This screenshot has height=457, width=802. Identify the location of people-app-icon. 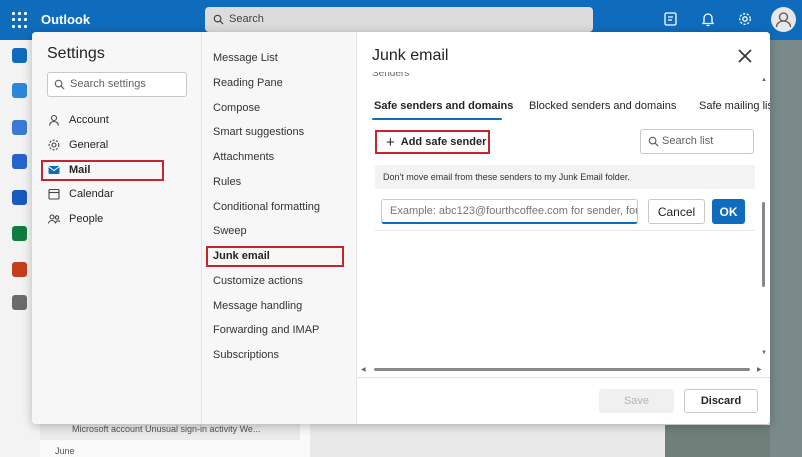
(19, 127).